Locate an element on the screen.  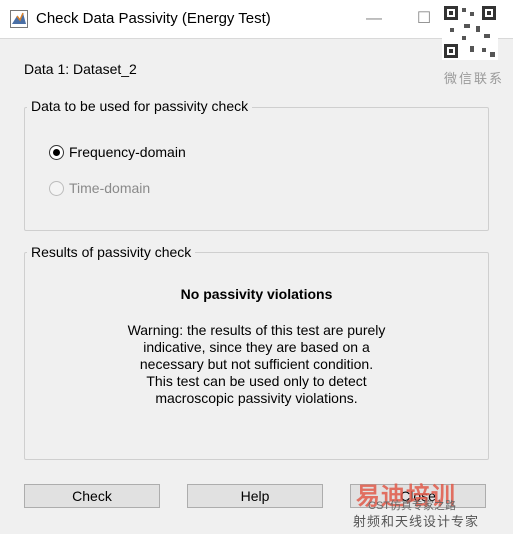
data-label: Data 1: Dataset_2 is located at coordinates (80, 69).